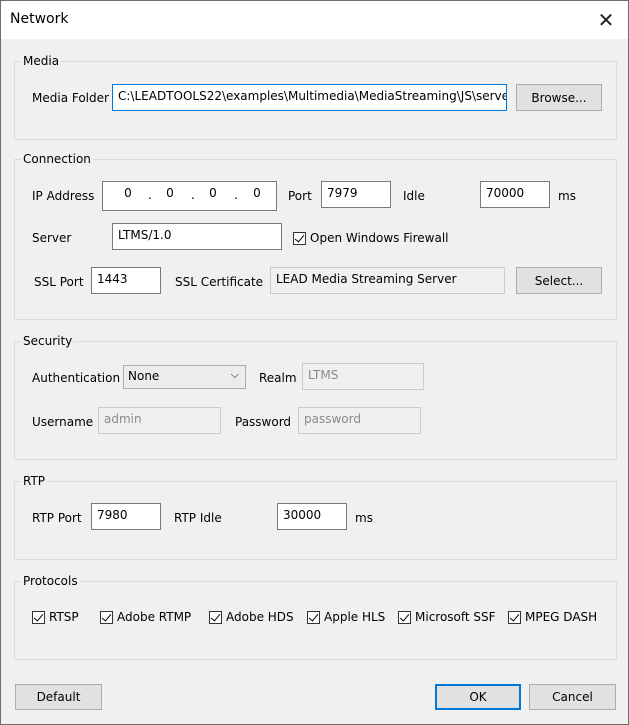 The width and height of the screenshot is (629, 725). Describe the element at coordinates (213, 193) in the screenshot. I see `ip-octet-3: 0` at that location.